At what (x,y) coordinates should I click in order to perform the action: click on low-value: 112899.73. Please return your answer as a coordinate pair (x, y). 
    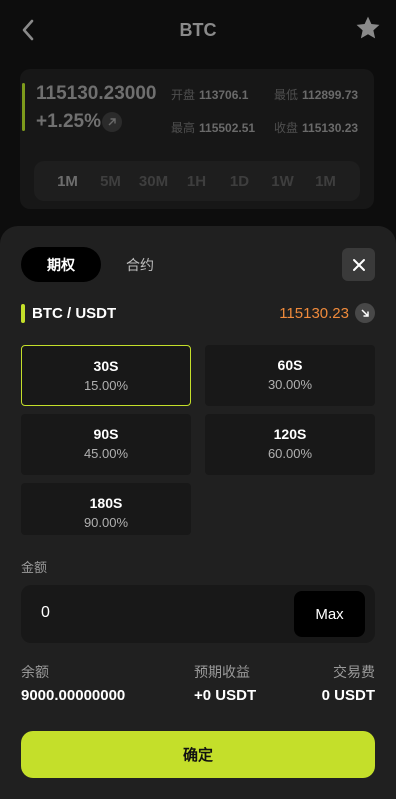
    Looking at the image, I should click on (330, 95).